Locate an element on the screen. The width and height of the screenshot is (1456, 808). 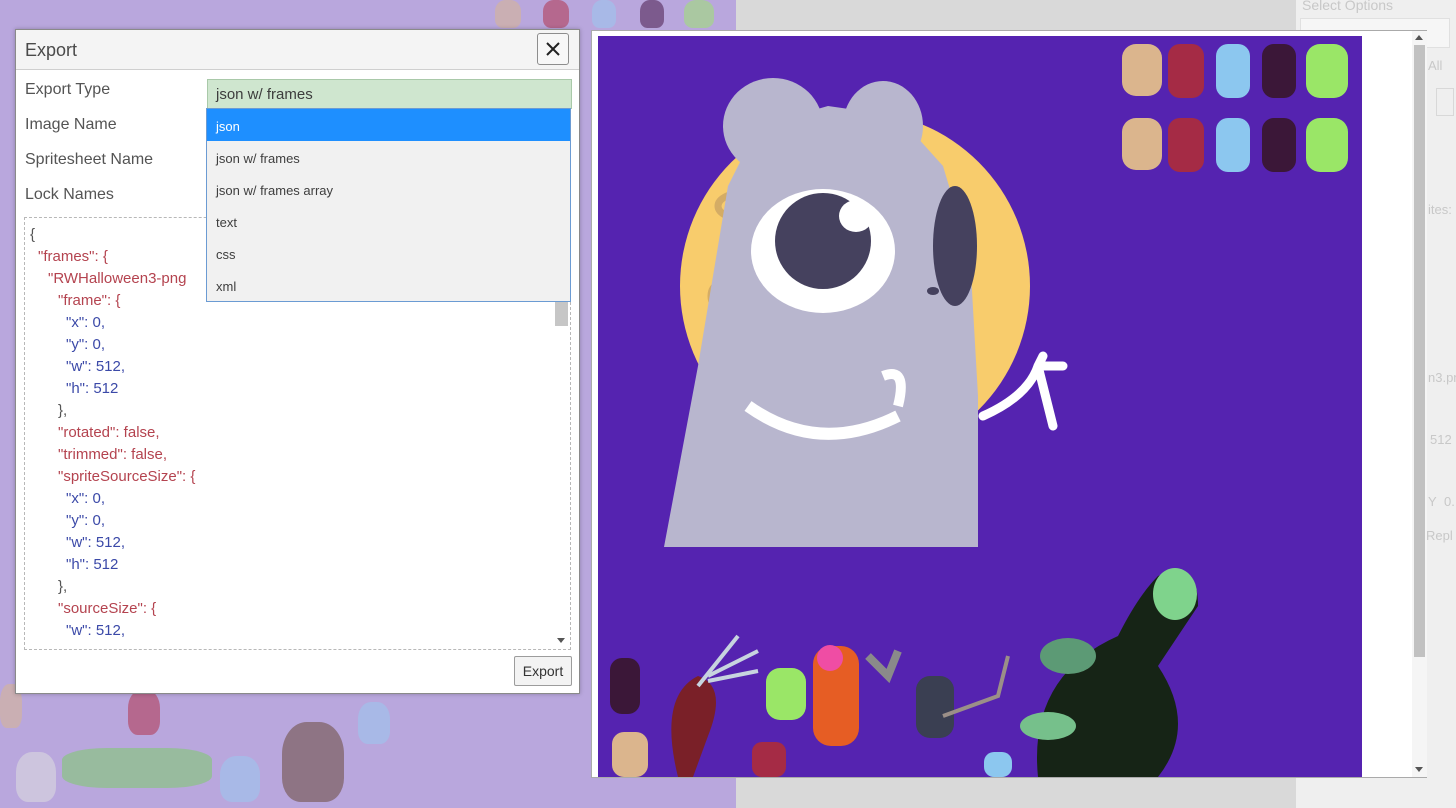
dropdown-option-json-frames-array: json w/ frames array is located at coordinates (388, 189).